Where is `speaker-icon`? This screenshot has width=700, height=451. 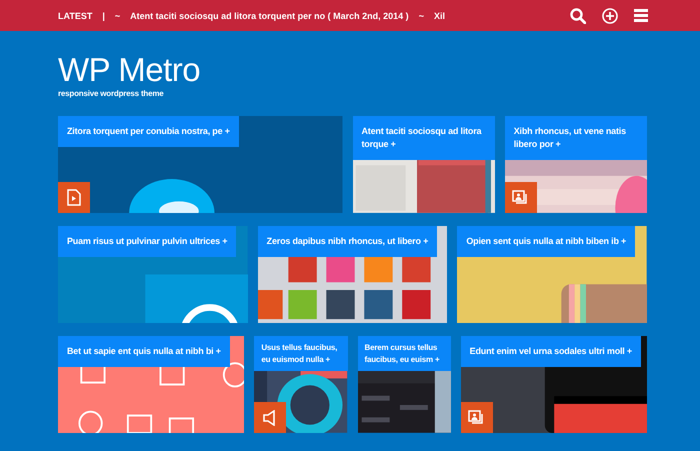
speaker-icon is located at coordinates (270, 418).